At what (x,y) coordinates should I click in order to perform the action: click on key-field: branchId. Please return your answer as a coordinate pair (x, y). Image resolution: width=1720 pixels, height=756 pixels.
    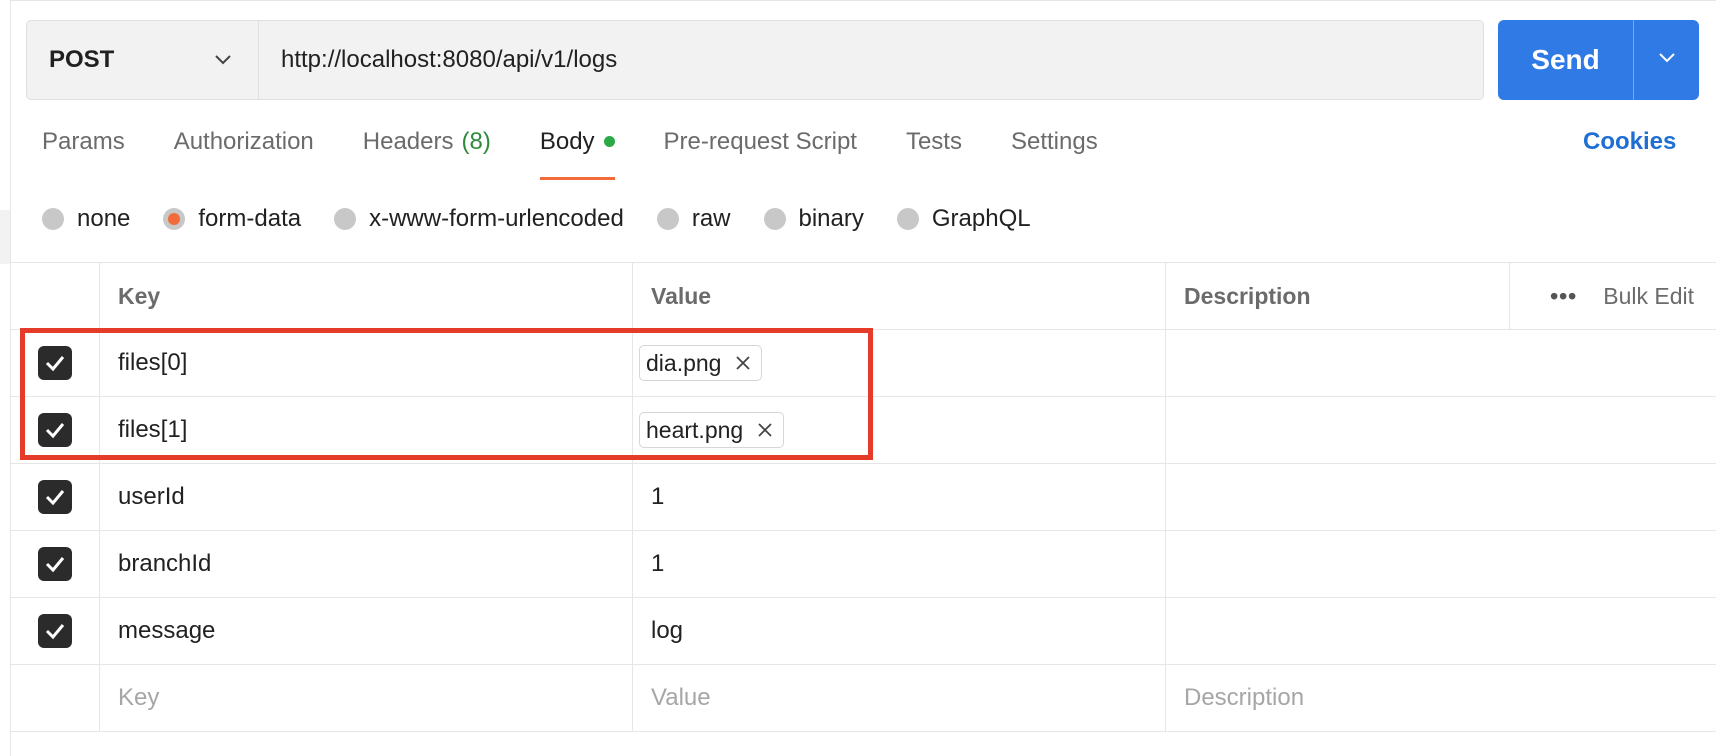
    Looking at the image, I should click on (366, 564).